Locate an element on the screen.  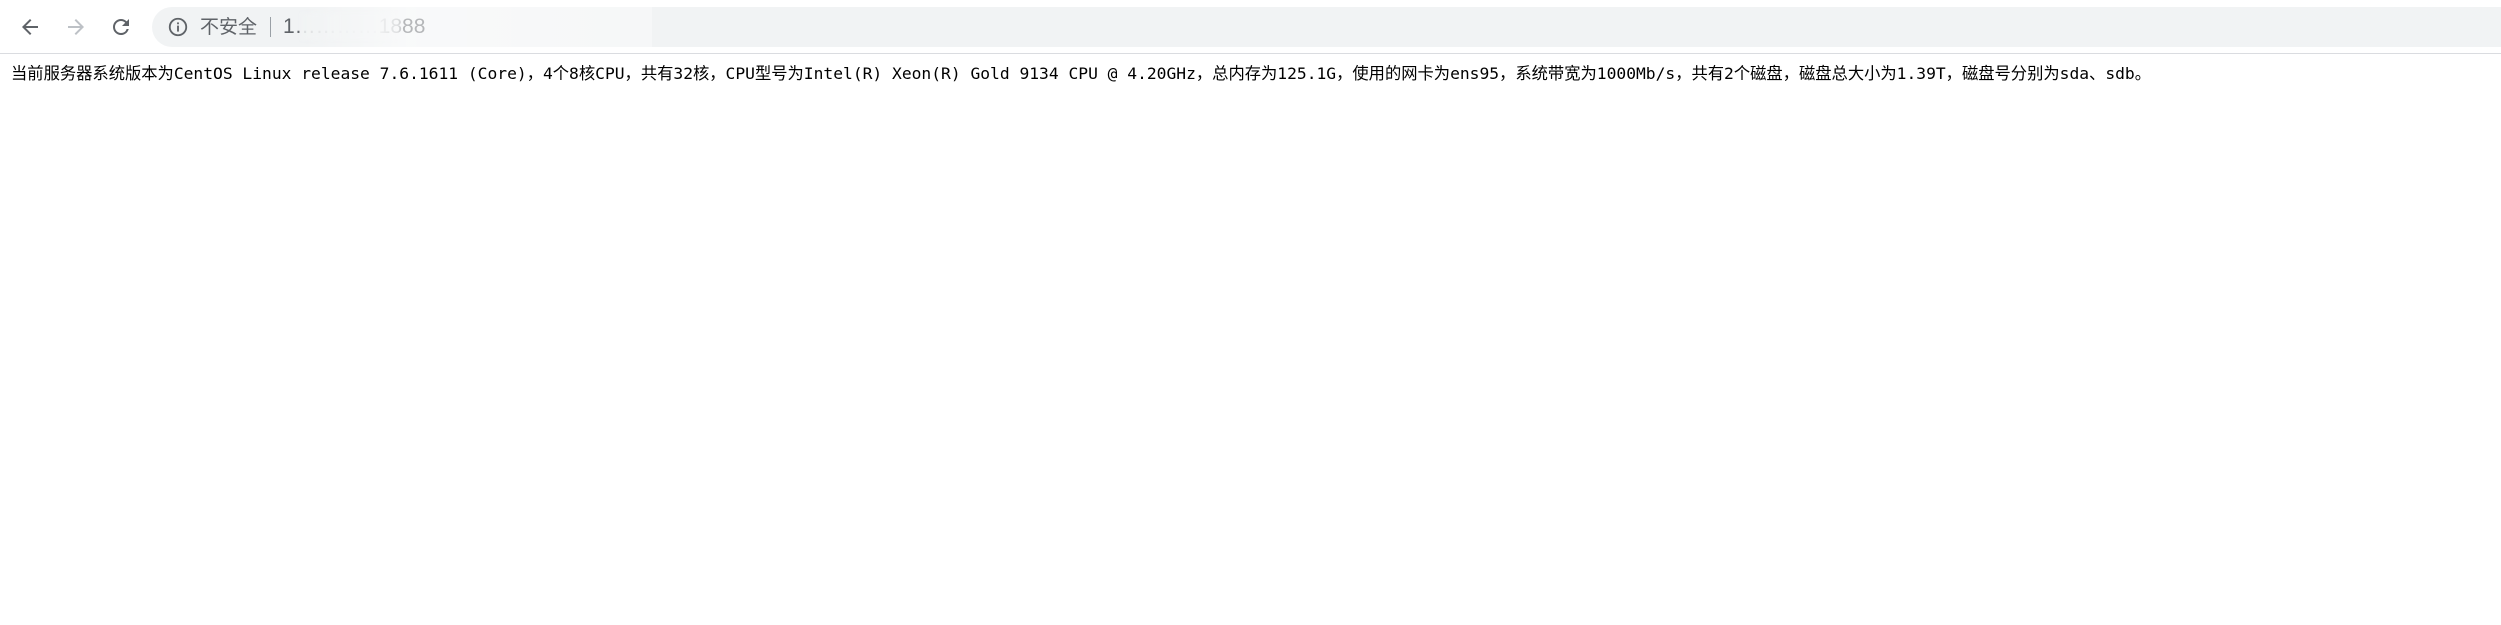
browser-toolbar: 不安全 1​…………1888 is located at coordinates (1250, 27).